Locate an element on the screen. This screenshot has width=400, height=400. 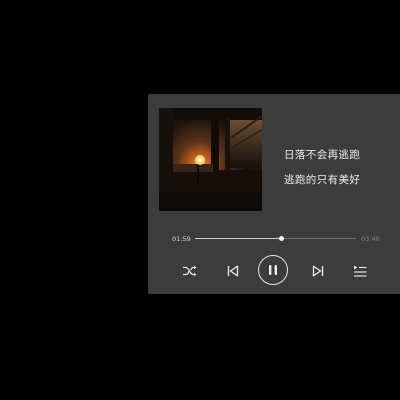
progress-bar is located at coordinates (275, 238).